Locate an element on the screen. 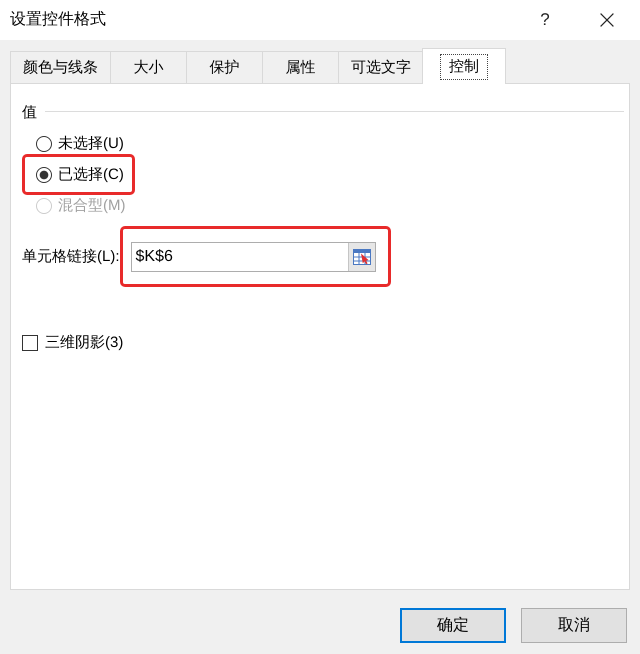 Image resolution: width=640 pixels, height=654 pixels. dialog-button: 确定 is located at coordinates (453, 625).